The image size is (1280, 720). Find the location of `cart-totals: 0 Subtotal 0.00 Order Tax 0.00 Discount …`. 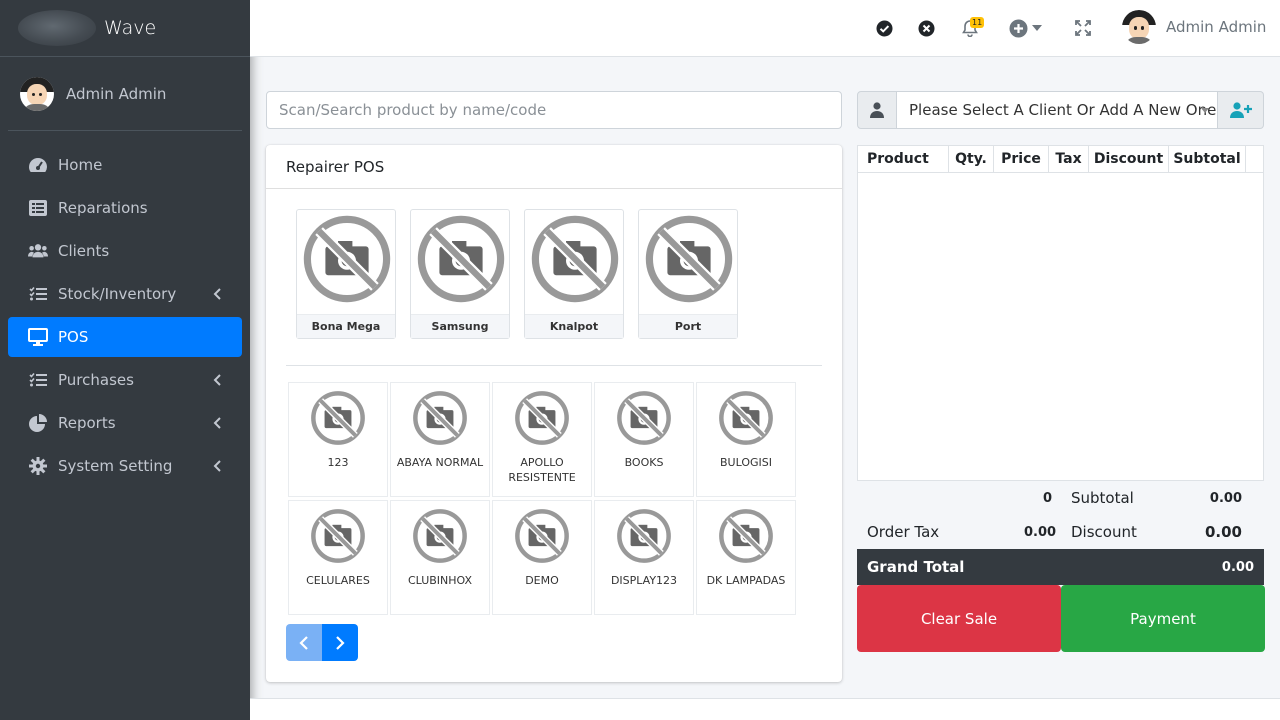

cart-totals: 0 Subtotal 0.00 Order Tax 0.00 Discount … is located at coordinates (1060, 515).